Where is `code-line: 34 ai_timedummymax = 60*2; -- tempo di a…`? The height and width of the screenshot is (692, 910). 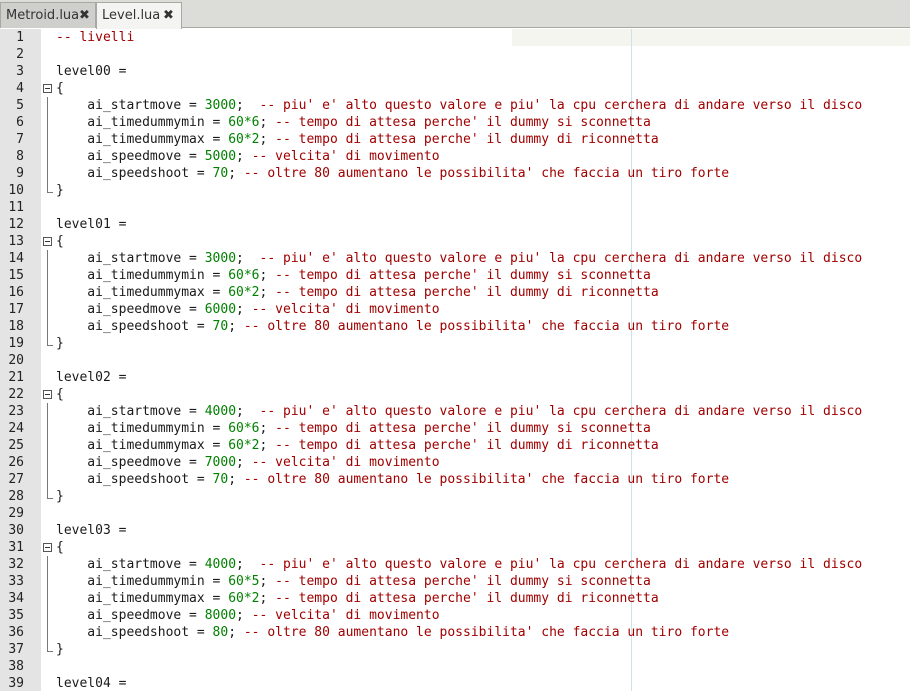
code-line: 34 ai_timedummymax = 60*2; -- tempo di a… is located at coordinates (455, 598).